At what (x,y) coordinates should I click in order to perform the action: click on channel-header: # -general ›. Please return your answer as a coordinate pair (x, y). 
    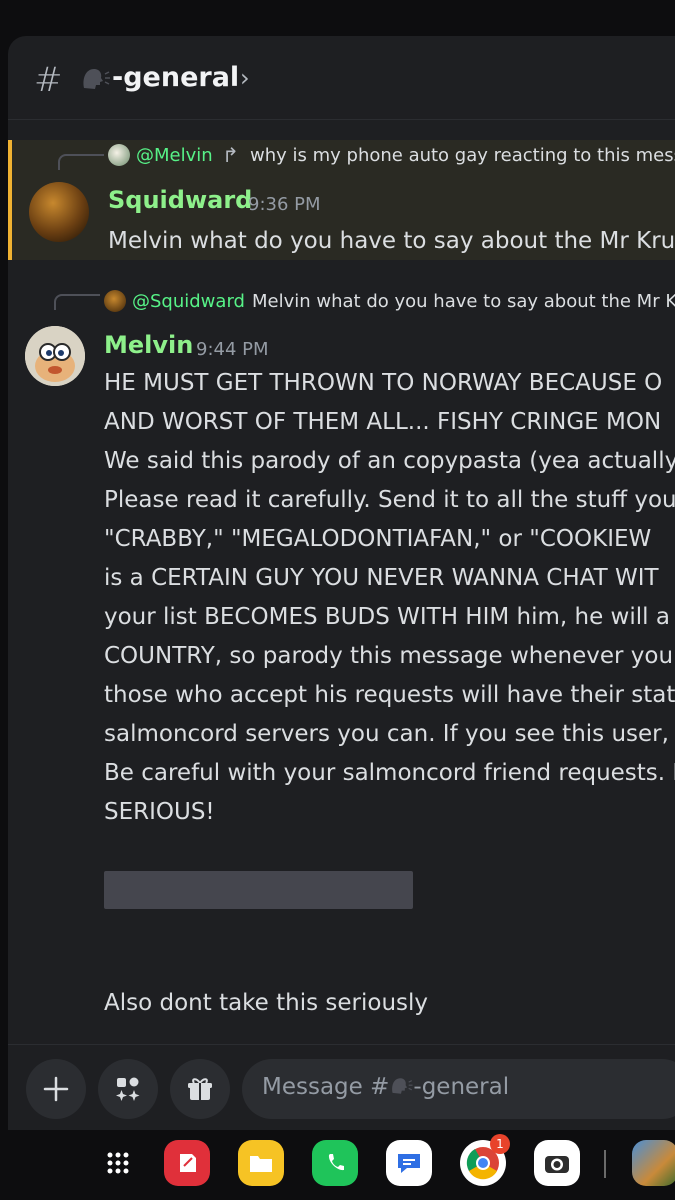
    Looking at the image, I should click on (341, 78).